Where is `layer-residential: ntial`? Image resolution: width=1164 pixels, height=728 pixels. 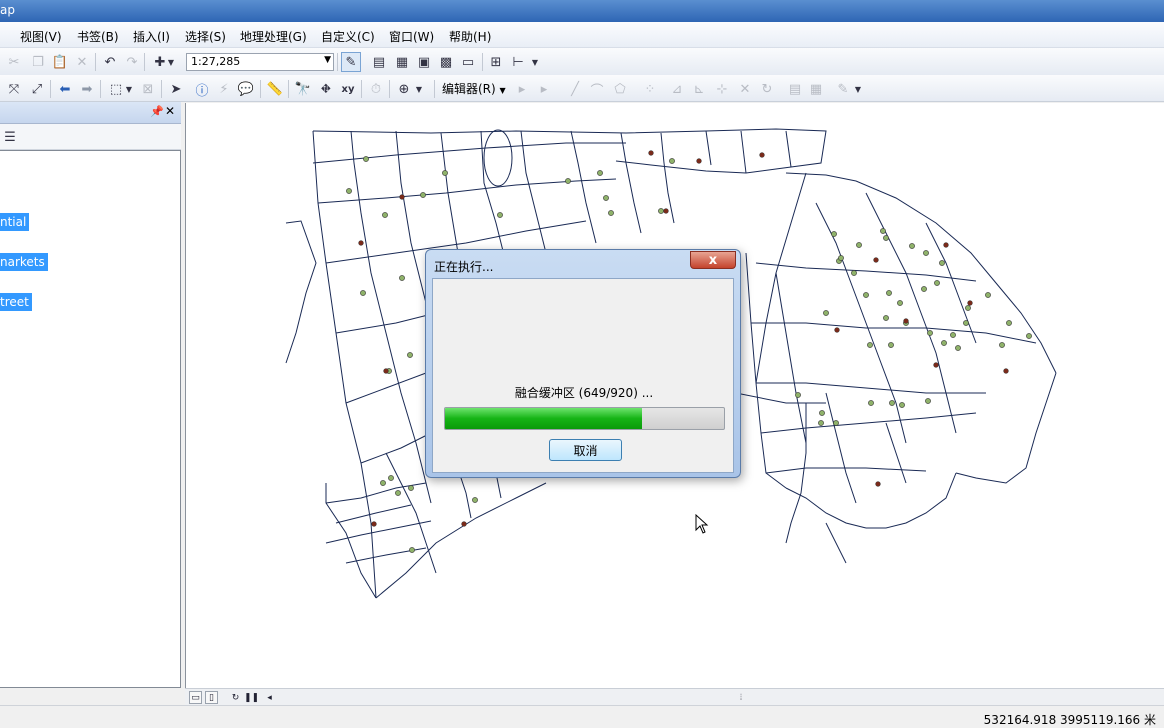
layer-residential: ntial is located at coordinates (15, 222).